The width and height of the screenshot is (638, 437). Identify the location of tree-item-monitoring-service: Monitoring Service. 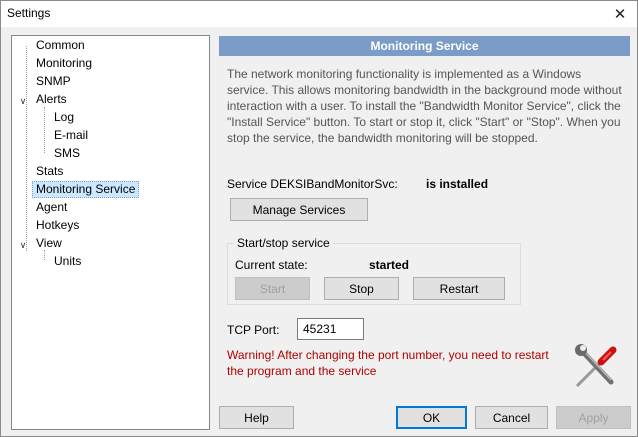
(86, 189).